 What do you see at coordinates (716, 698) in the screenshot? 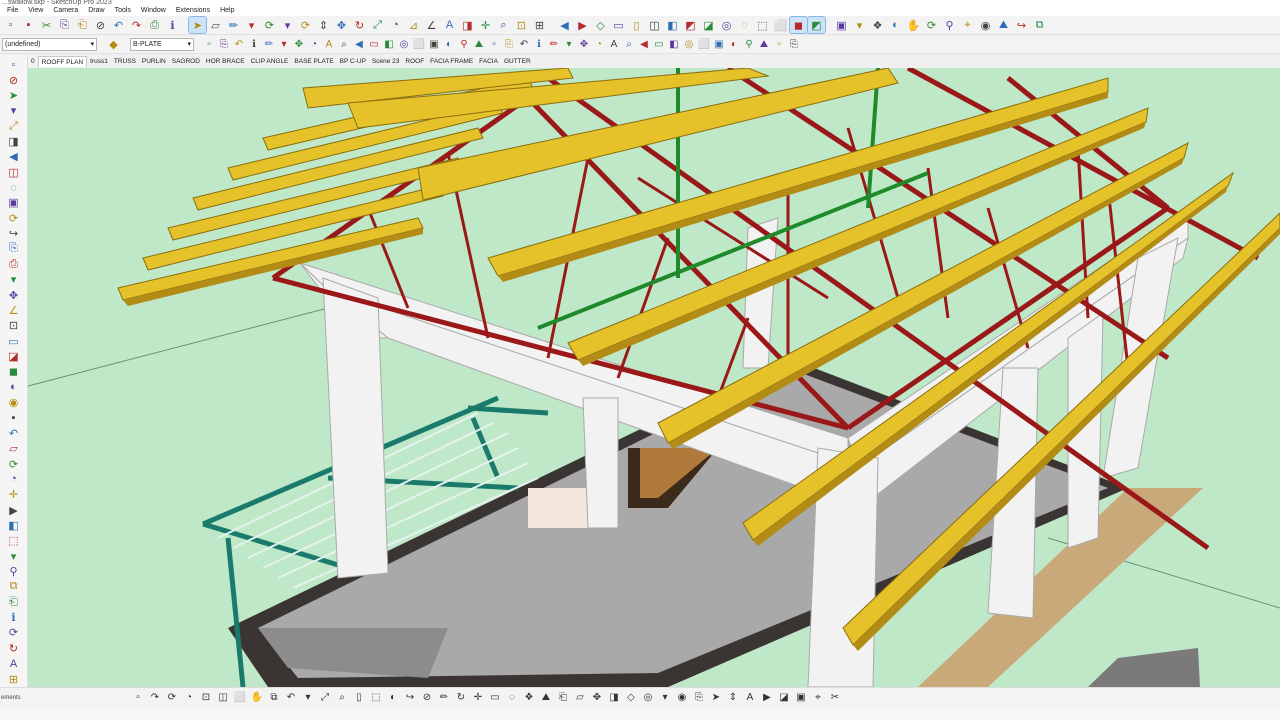
I see `bottom-tool-icon: ➤` at bounding box center [716, 698].